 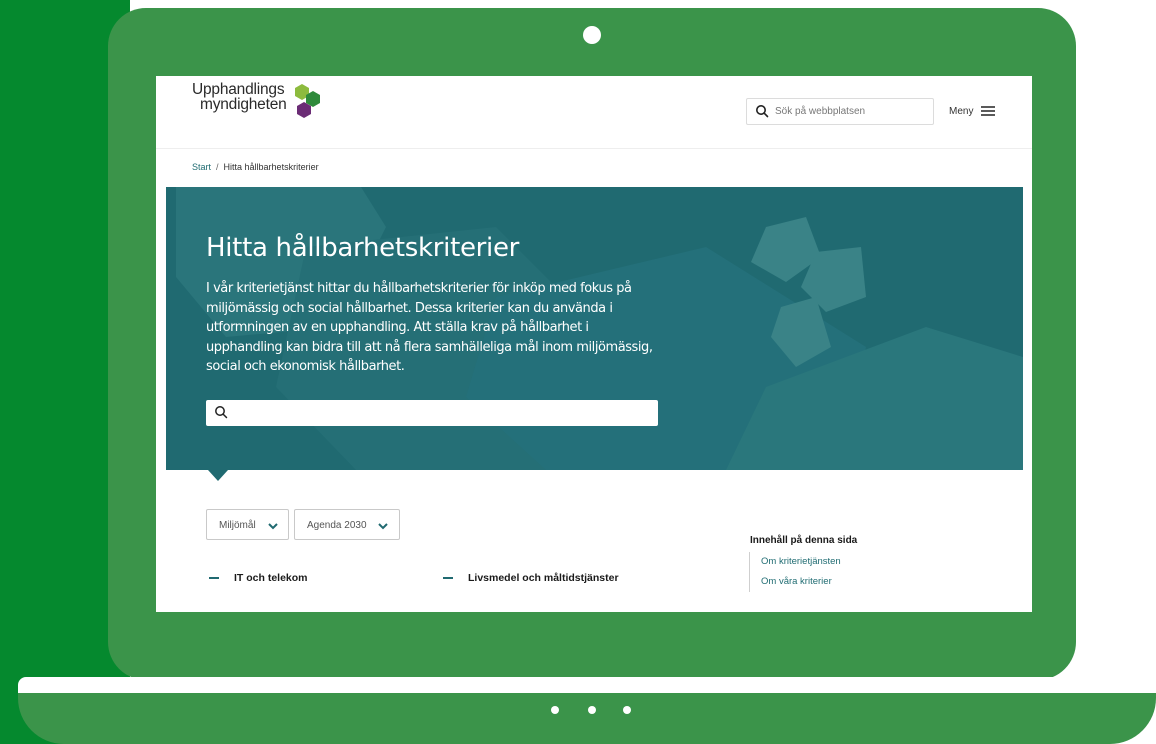 I want to click on laptop-camera, so click(x=592, y=35).